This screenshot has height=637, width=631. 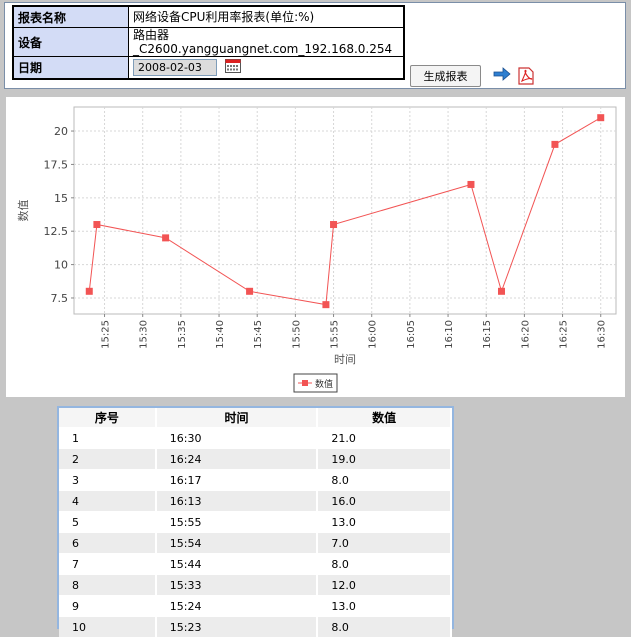 What do you see at coordinates (107, 564) in the screenshot?
I see `row-index-cell: 7` at bounding box center [107, 564].